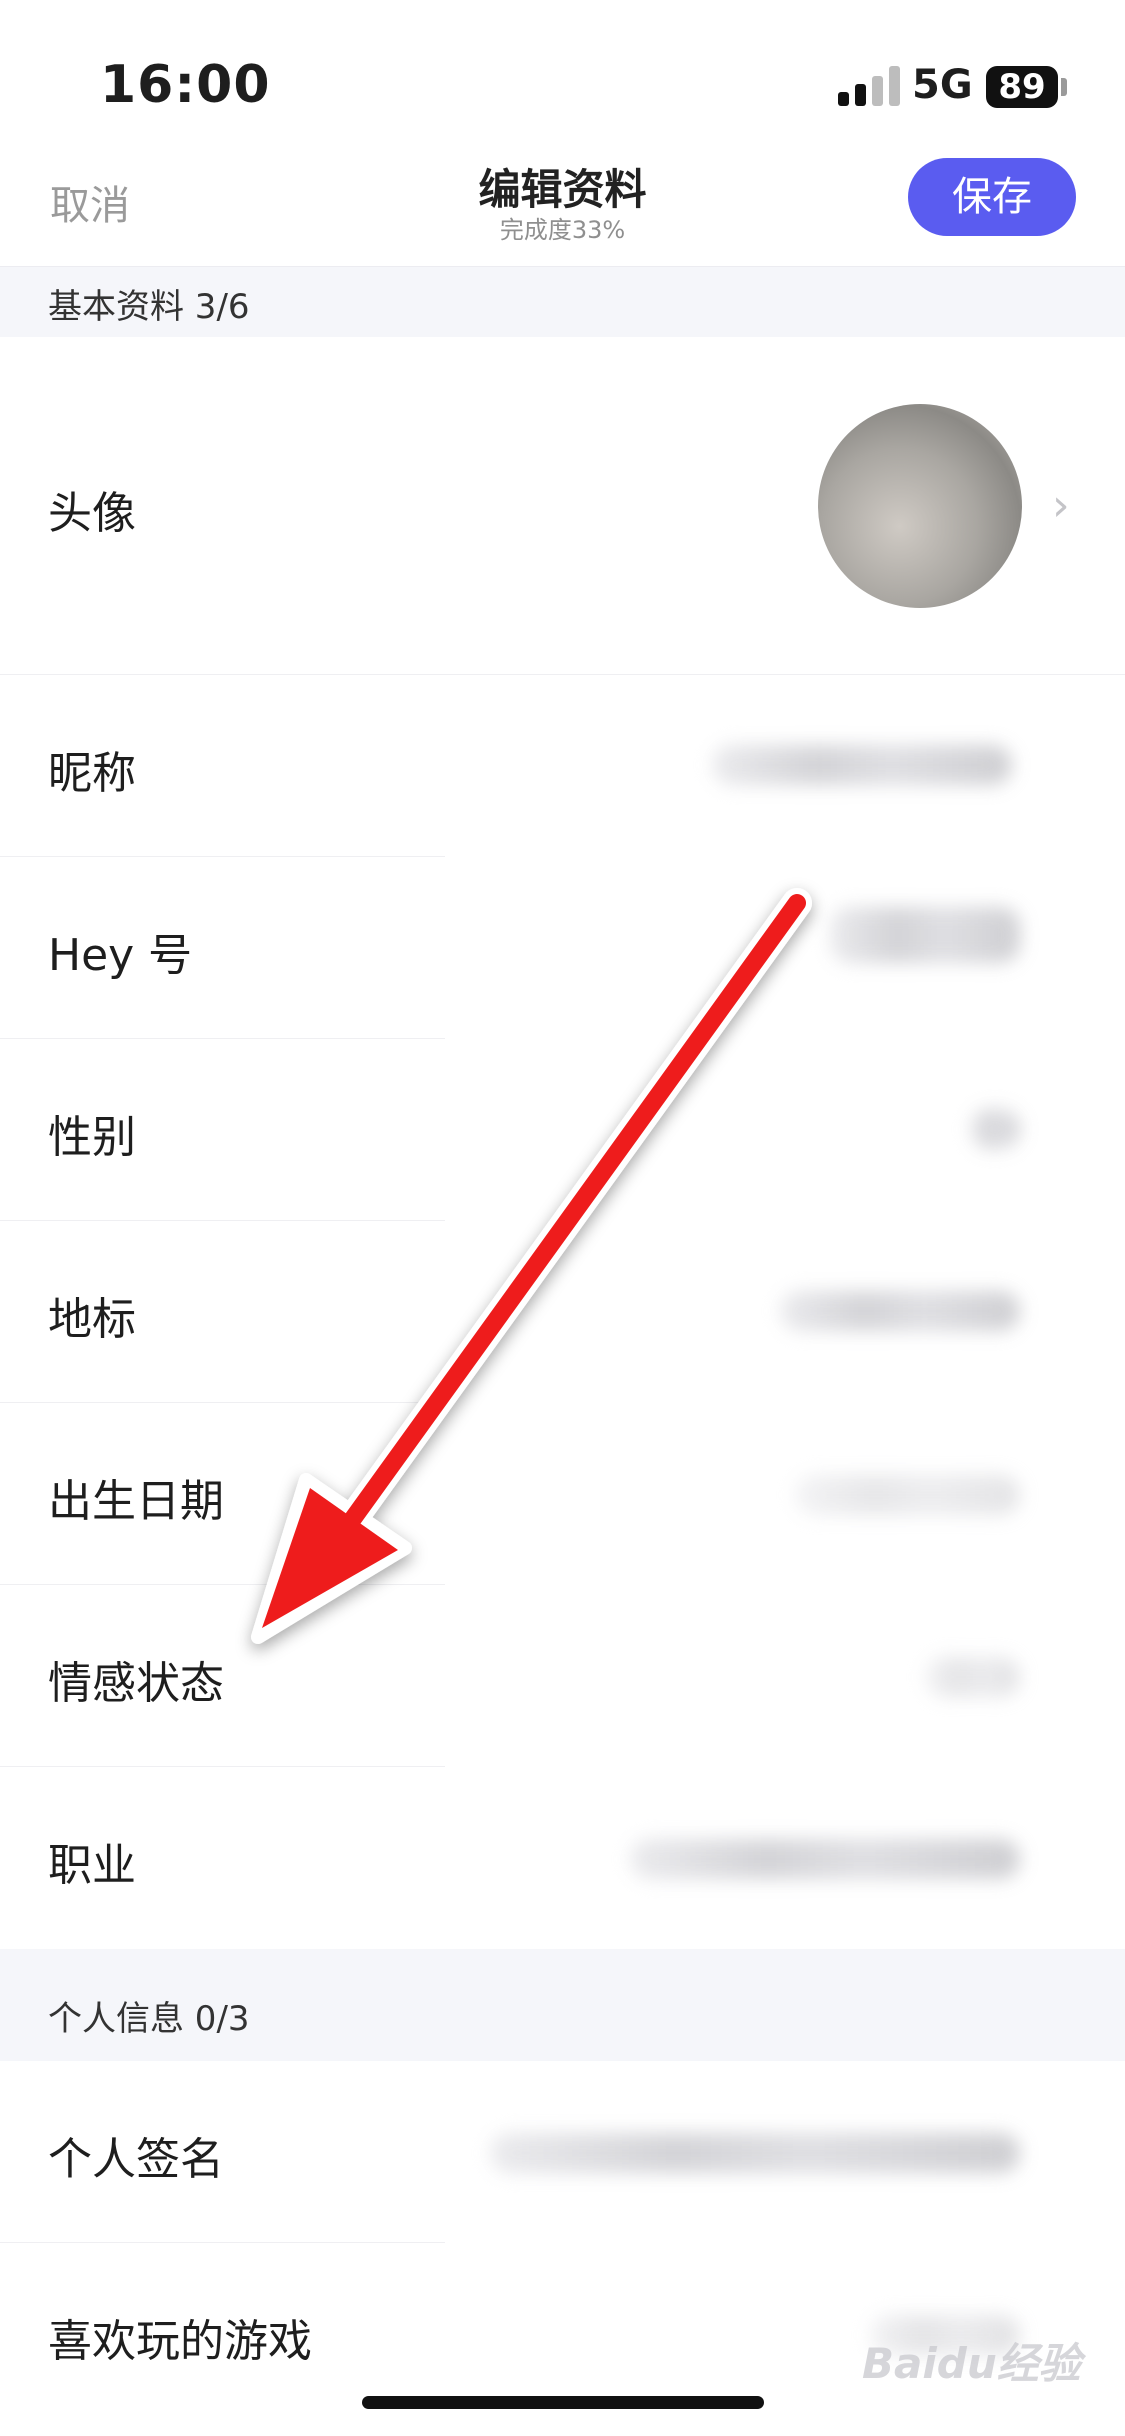 The height and width of the screenshot is (2436, 1125). Describe the element at coordinates (92, 1319) in the screenshot. I see `row-label: 地标` at that location.